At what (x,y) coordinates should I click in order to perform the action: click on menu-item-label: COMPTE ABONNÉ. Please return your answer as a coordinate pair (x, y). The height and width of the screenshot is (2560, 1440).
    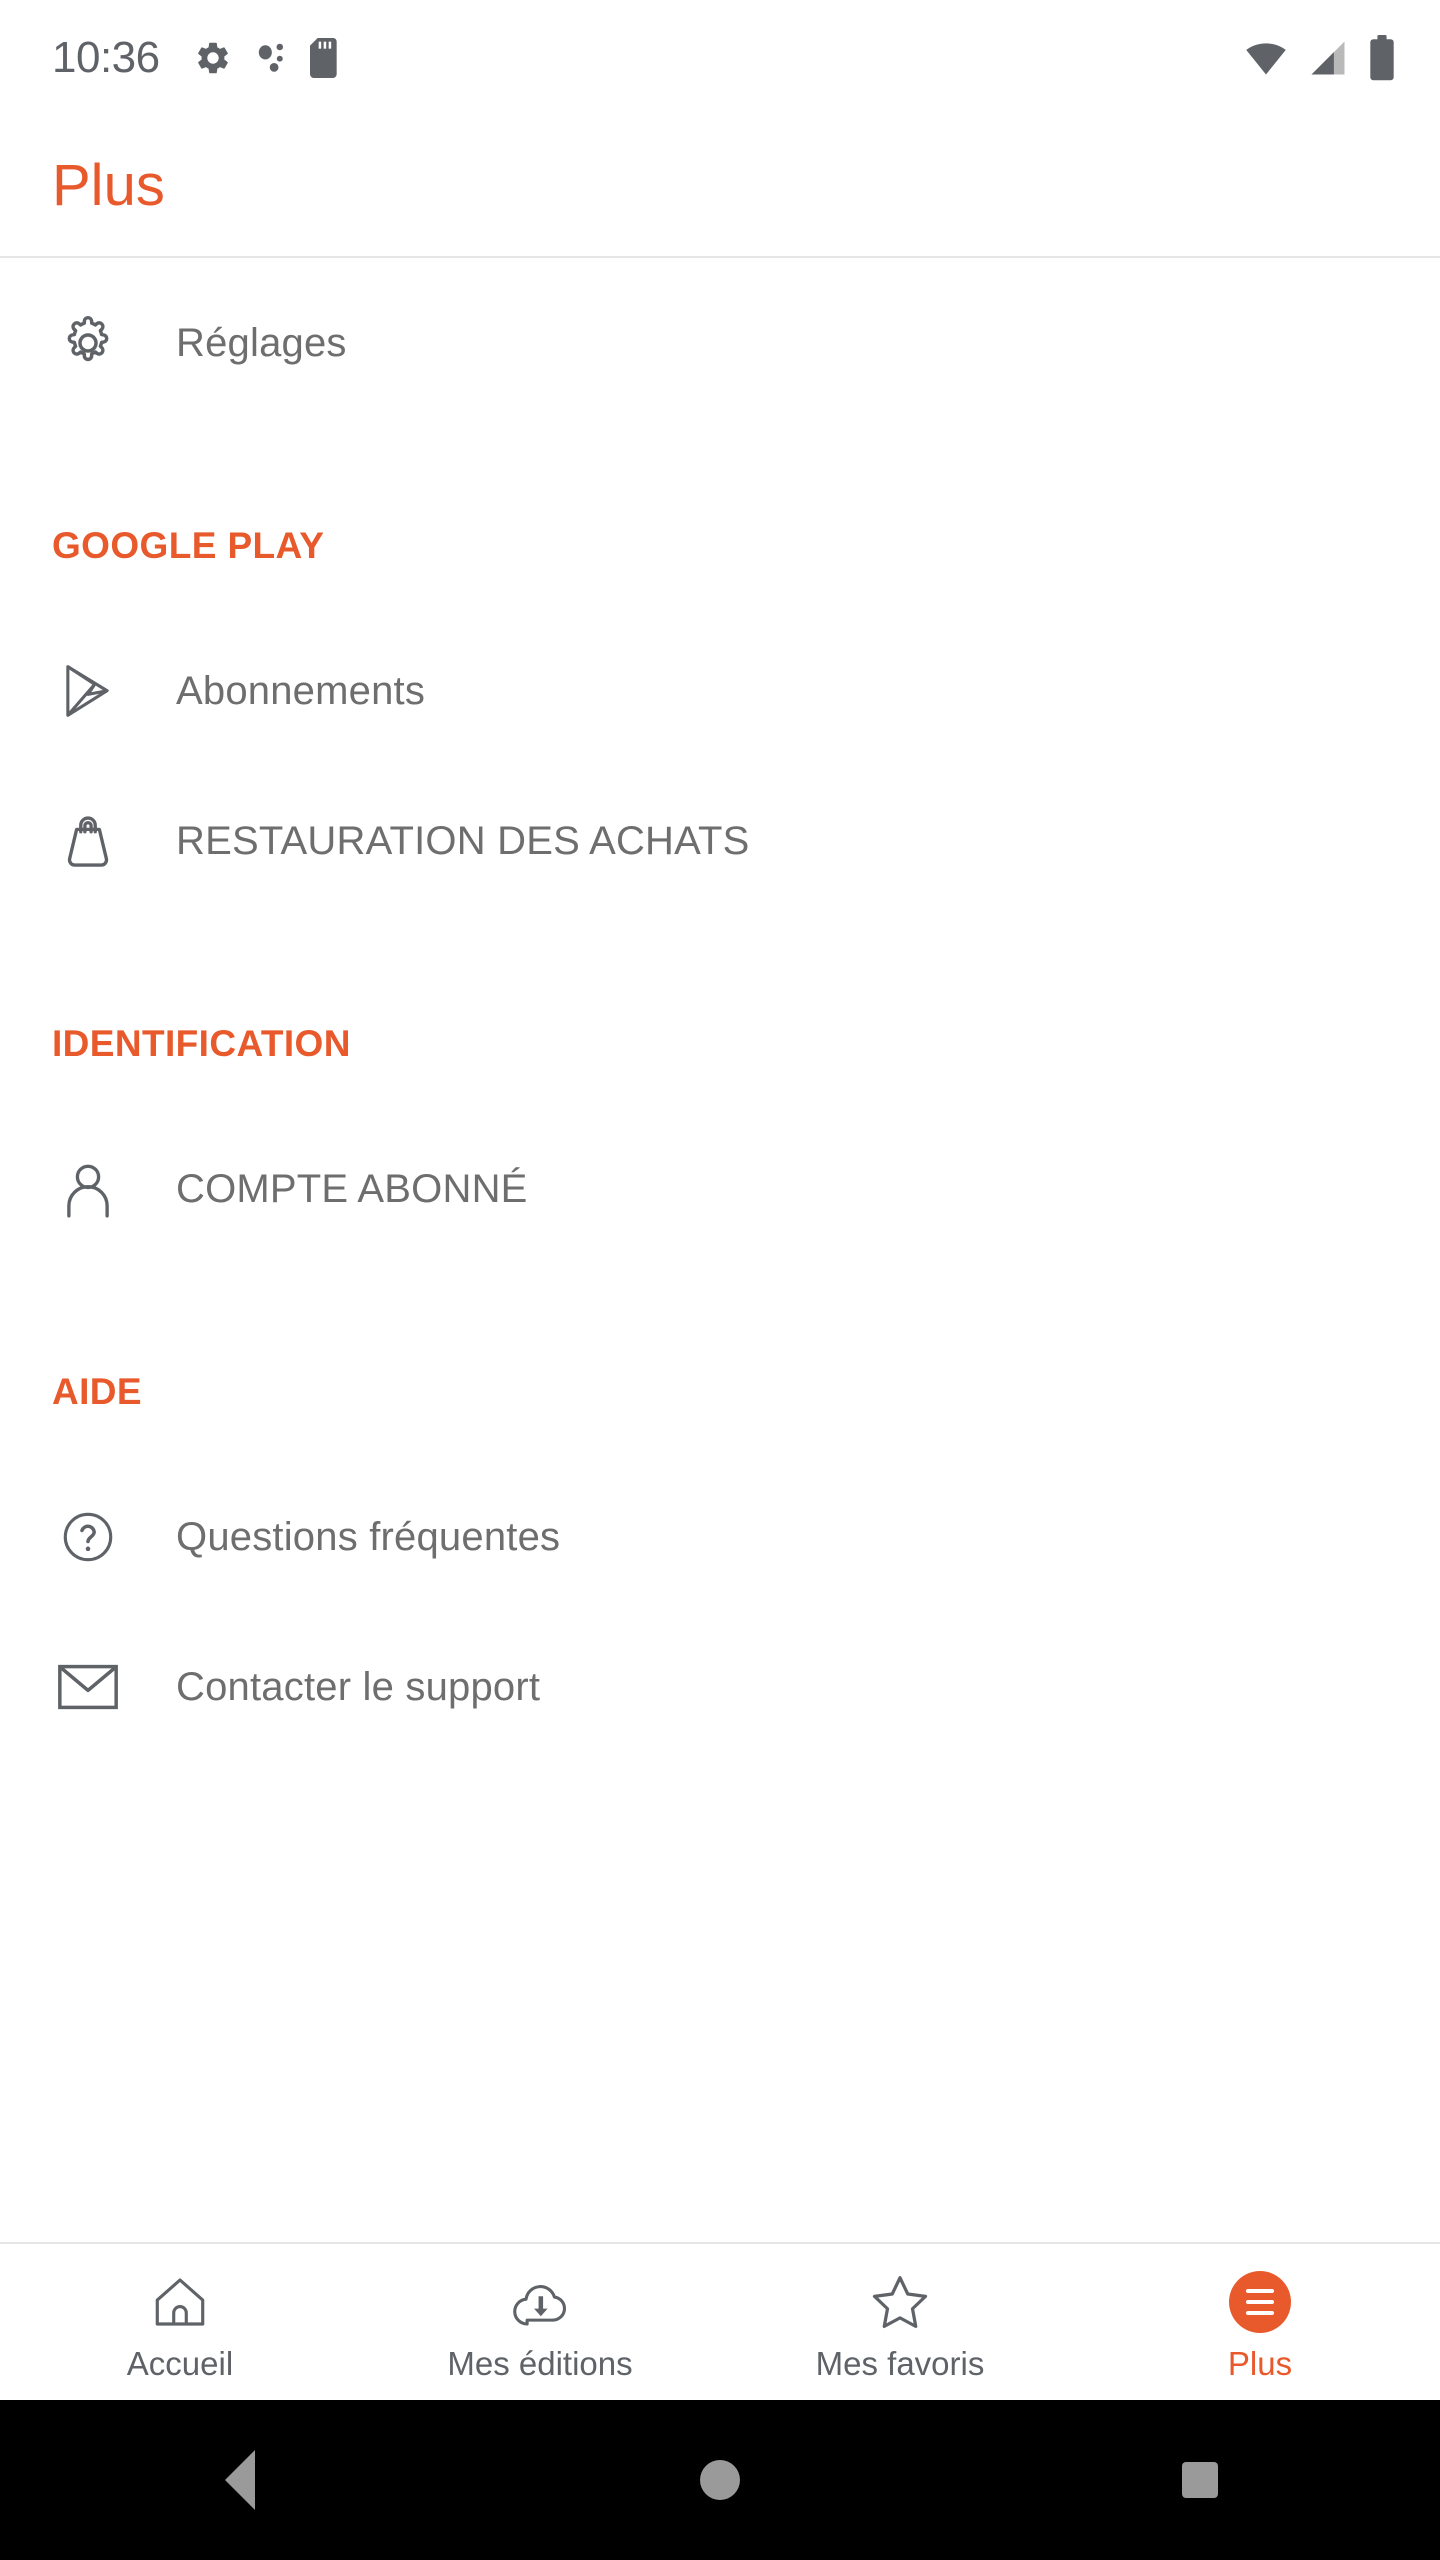
    Looking at the image, I should click on (352, 1189).